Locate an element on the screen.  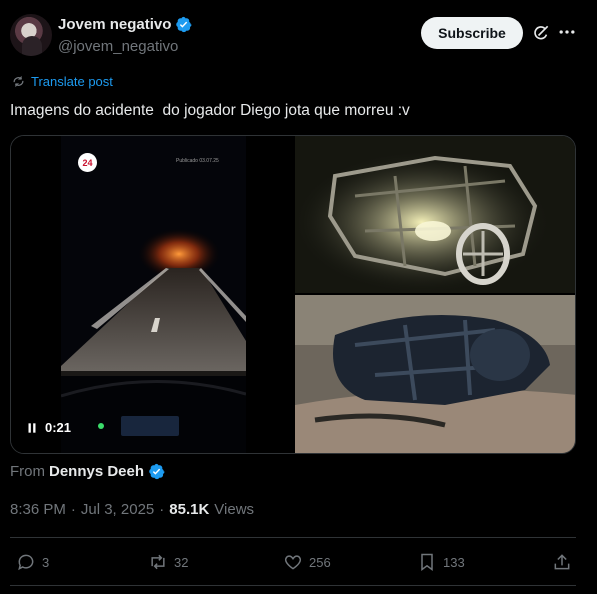
repost-button: 32 is located at coordinates (168, 562).